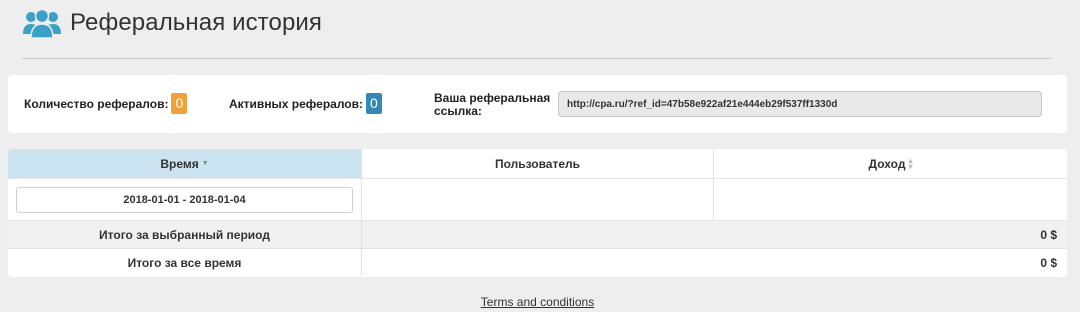 Image resolution: width=1080 pixels, height=312 pixels. Describe the element at coordinates (179, 163) in the screenshot. I see `column-header-time-label: Время` at that location.